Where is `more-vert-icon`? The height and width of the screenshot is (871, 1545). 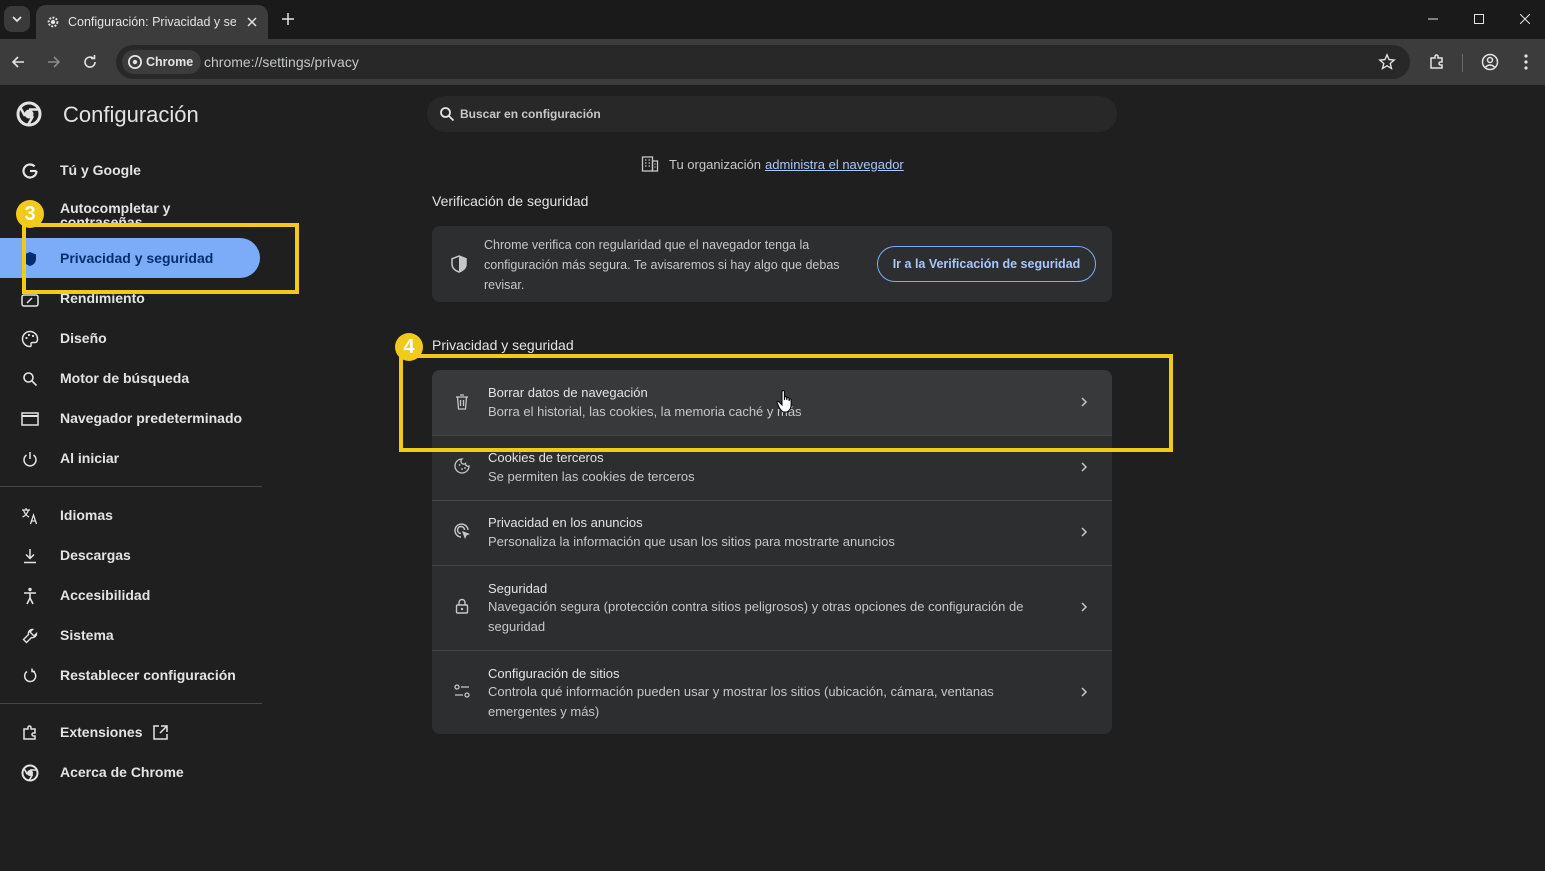 more-vert-icon is located at coordinates (1526, 62).